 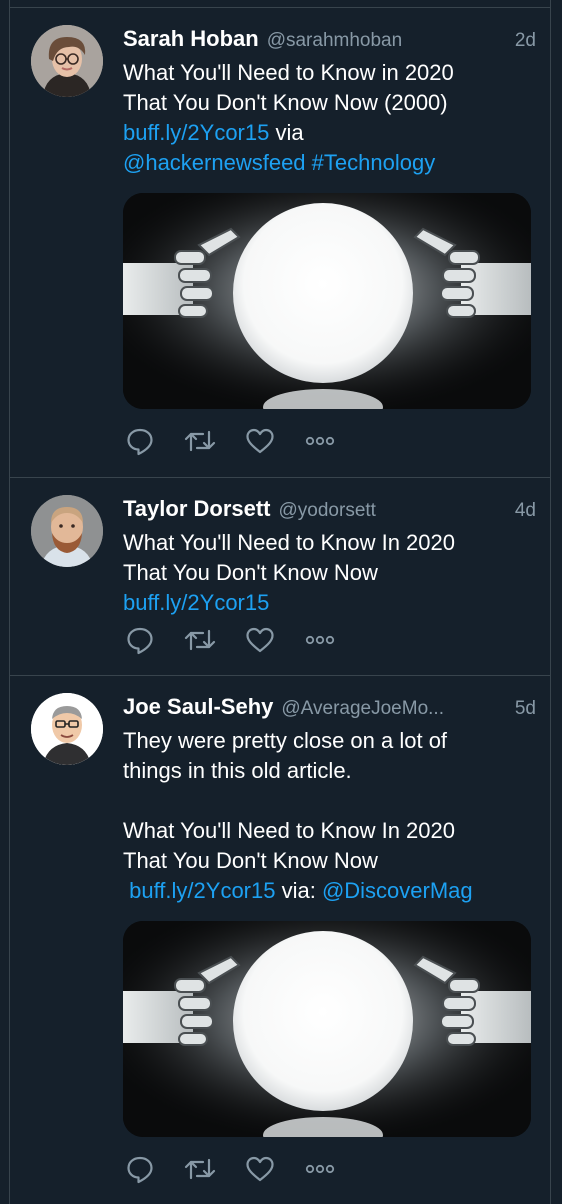 What do you see at coordinates (525, 511) in the screenshot?
I see `timestamp: 4d` at bounding box center [525, 511].